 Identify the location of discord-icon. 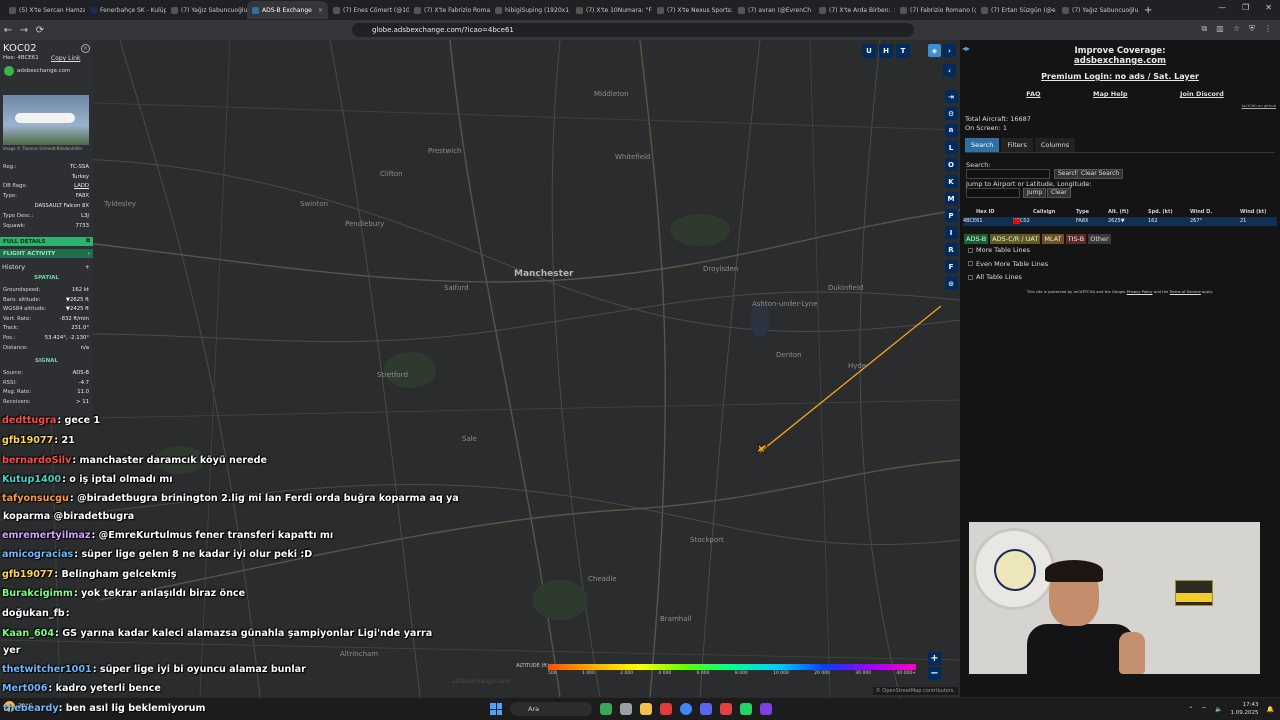
(706, 709).